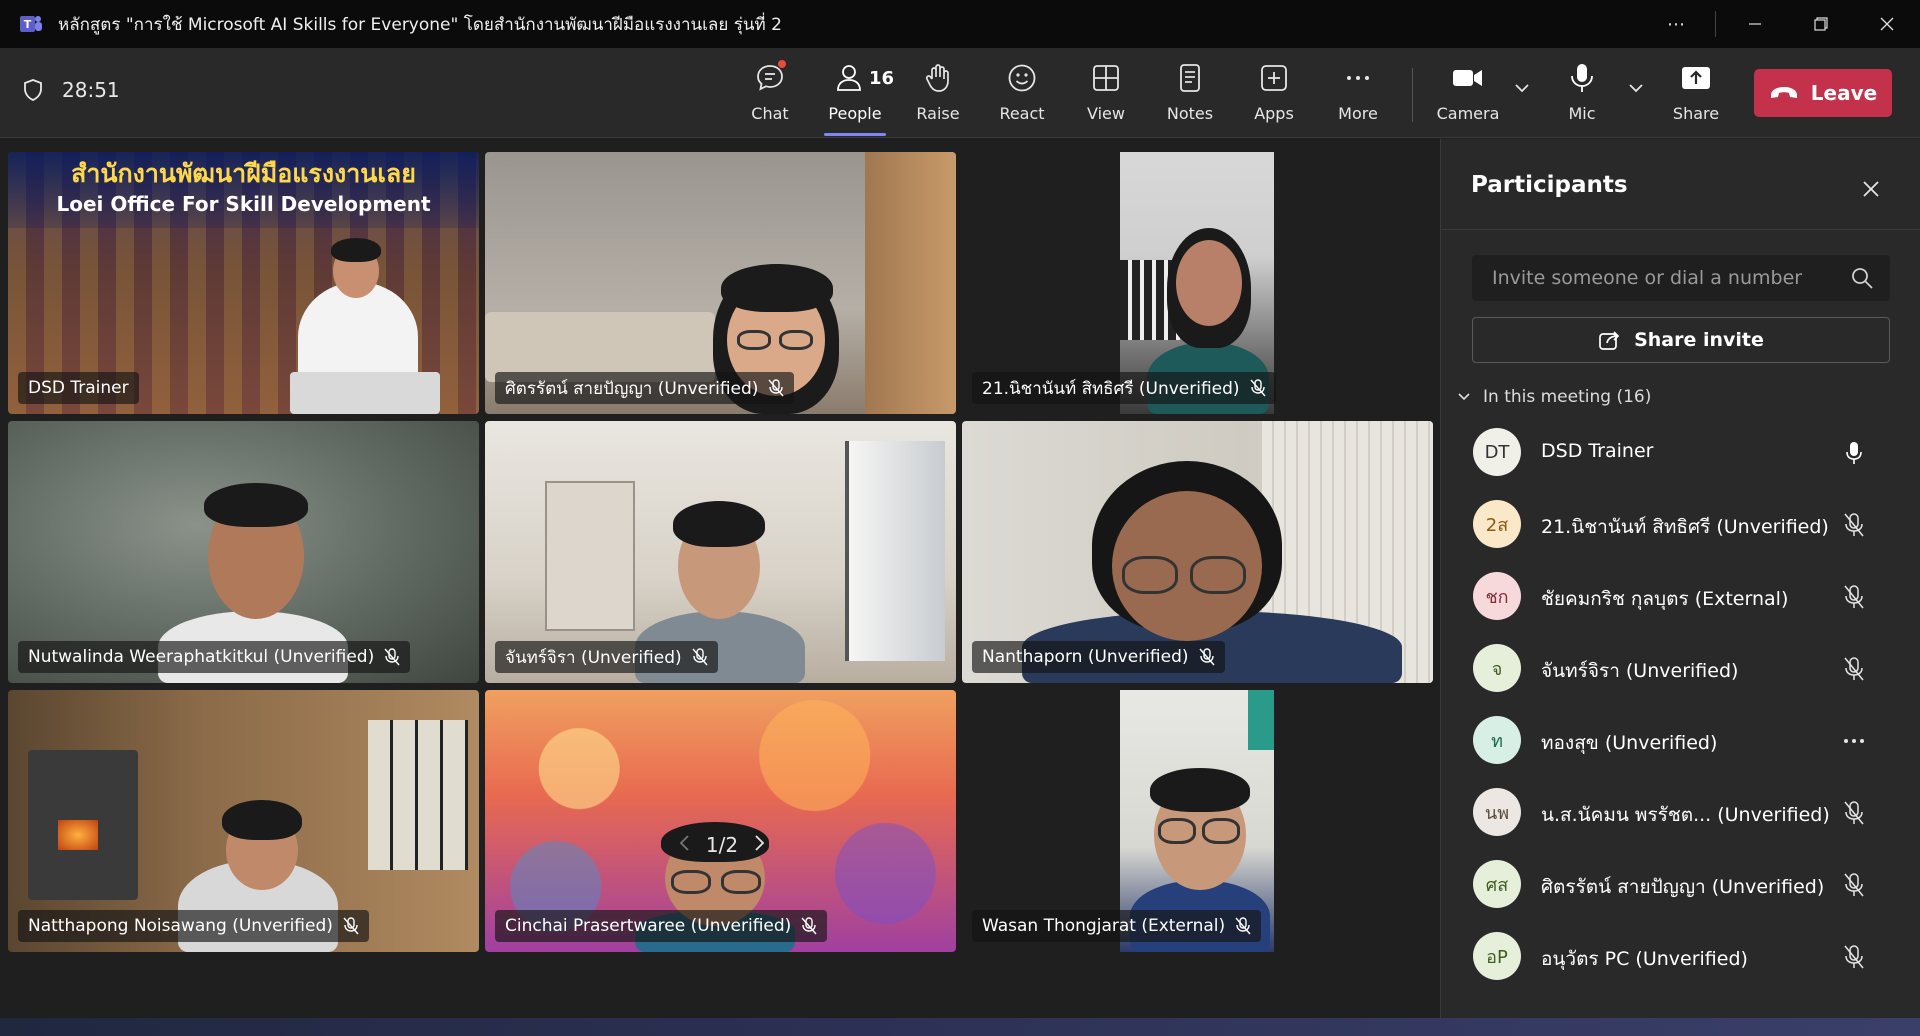 This screenshot has height=1036, width=1920. Describe the element at coordinates (1117, 926) in the screenshot. I see `participant-name-tag: Wasan Thongjarat (External)` at that location.